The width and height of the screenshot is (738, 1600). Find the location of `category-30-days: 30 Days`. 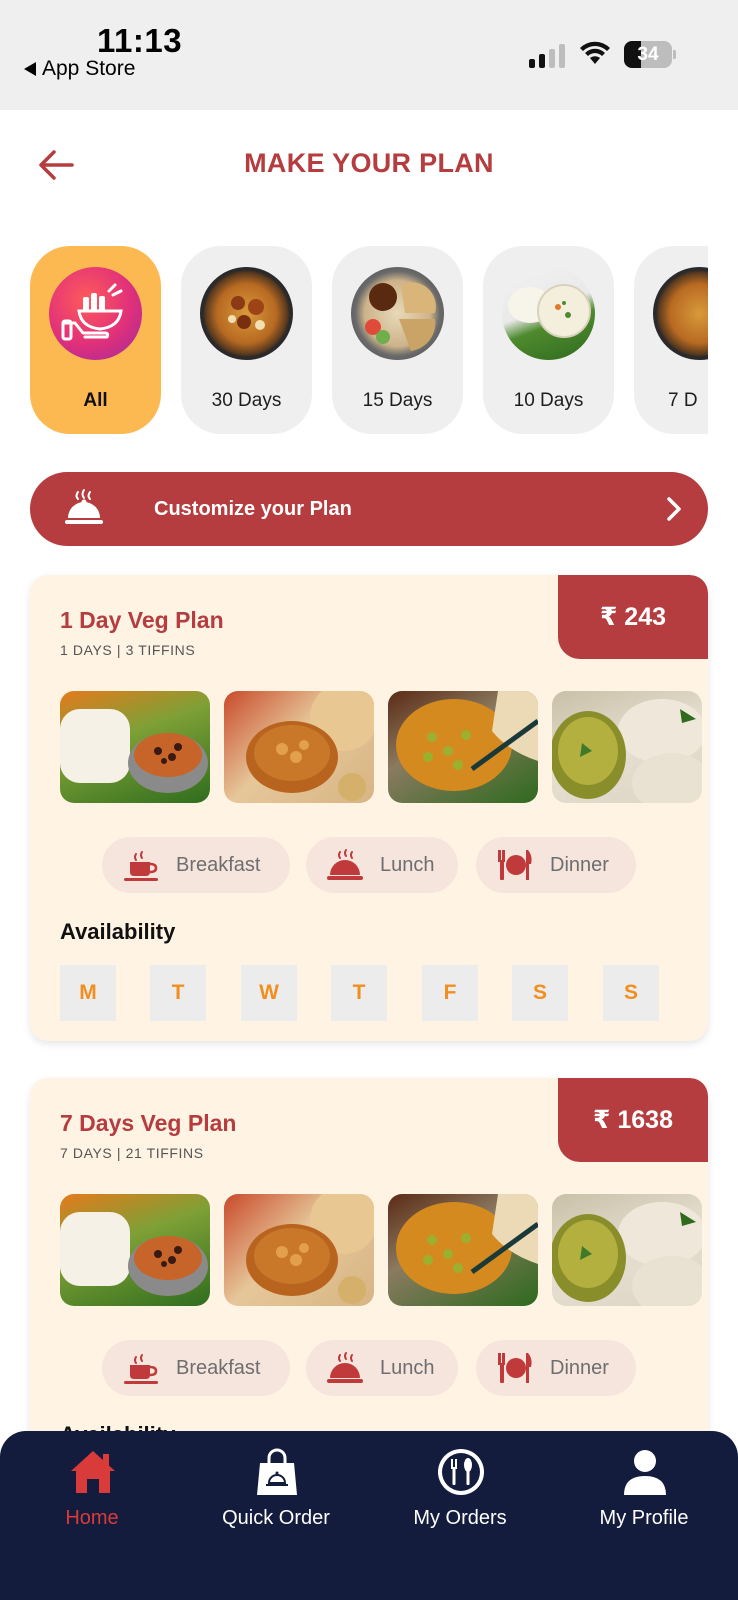

category-30-days: 30 Days is located at coordinates (246, 340).